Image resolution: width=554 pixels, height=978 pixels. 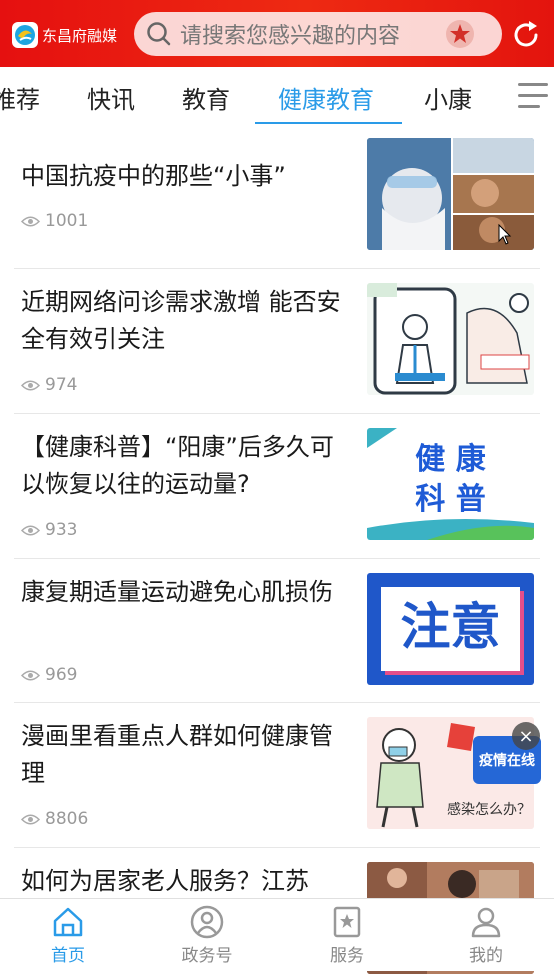 I want to click on article-title: 中国抗疫中的那些“小事”, so click(x=153, y=176).